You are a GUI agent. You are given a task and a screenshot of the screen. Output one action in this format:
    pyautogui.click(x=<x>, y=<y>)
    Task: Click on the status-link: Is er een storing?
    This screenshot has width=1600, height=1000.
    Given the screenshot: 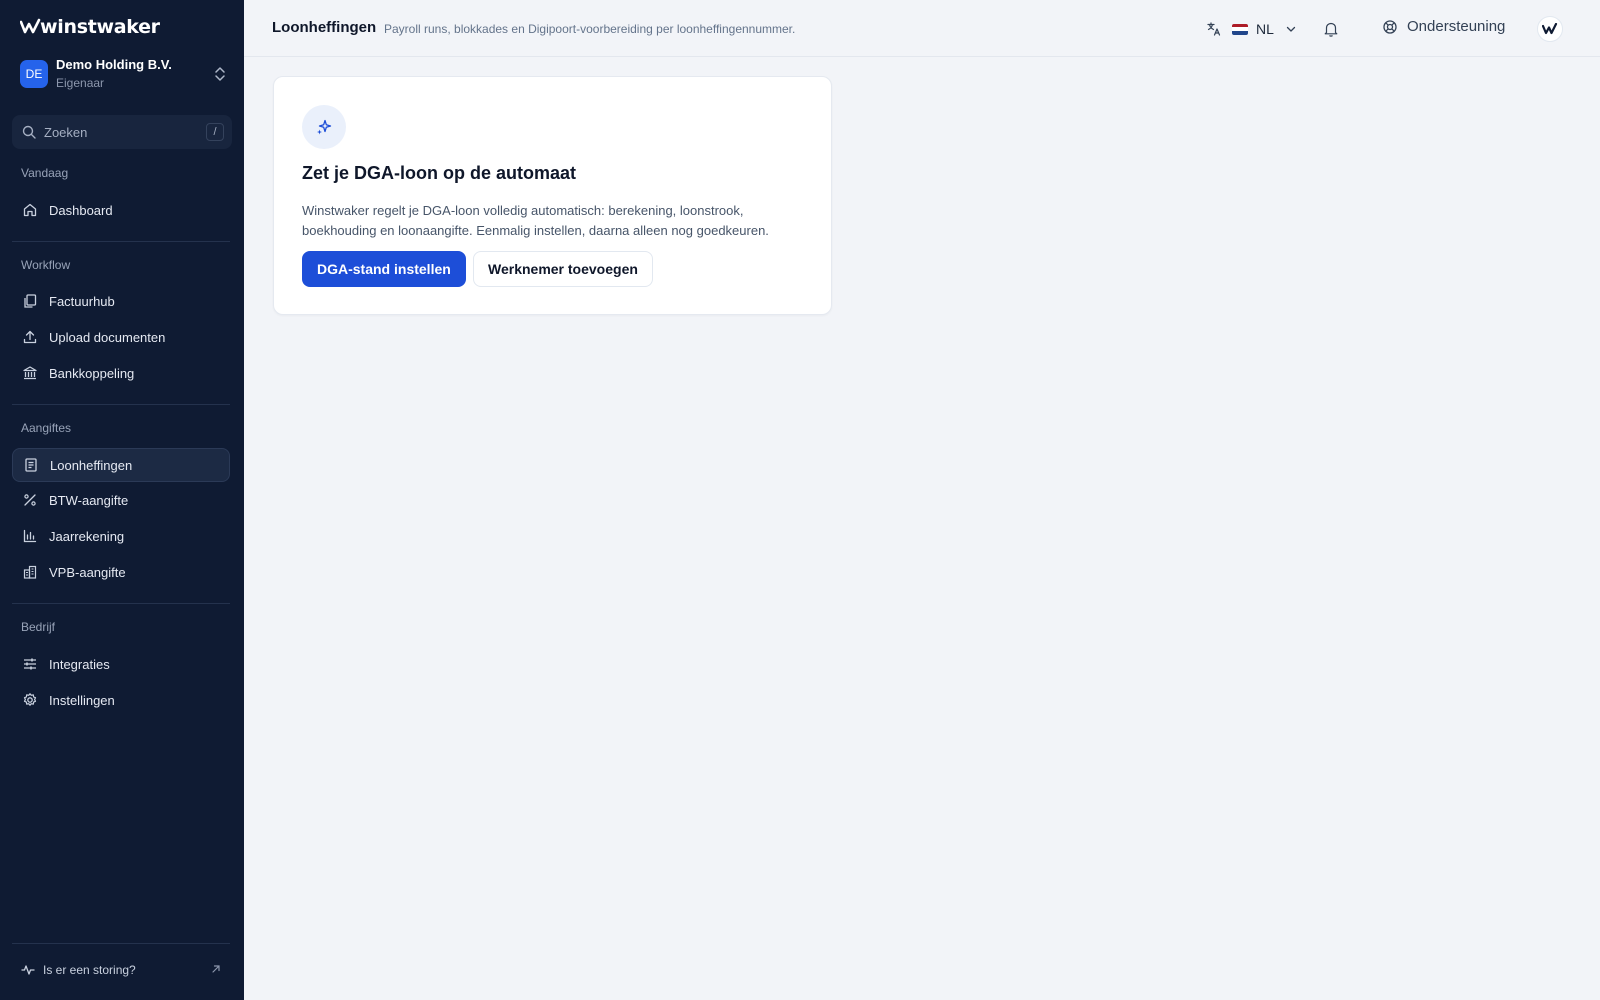 What is the action you would take?
    pyautogui.click(x=121, y=970)
    